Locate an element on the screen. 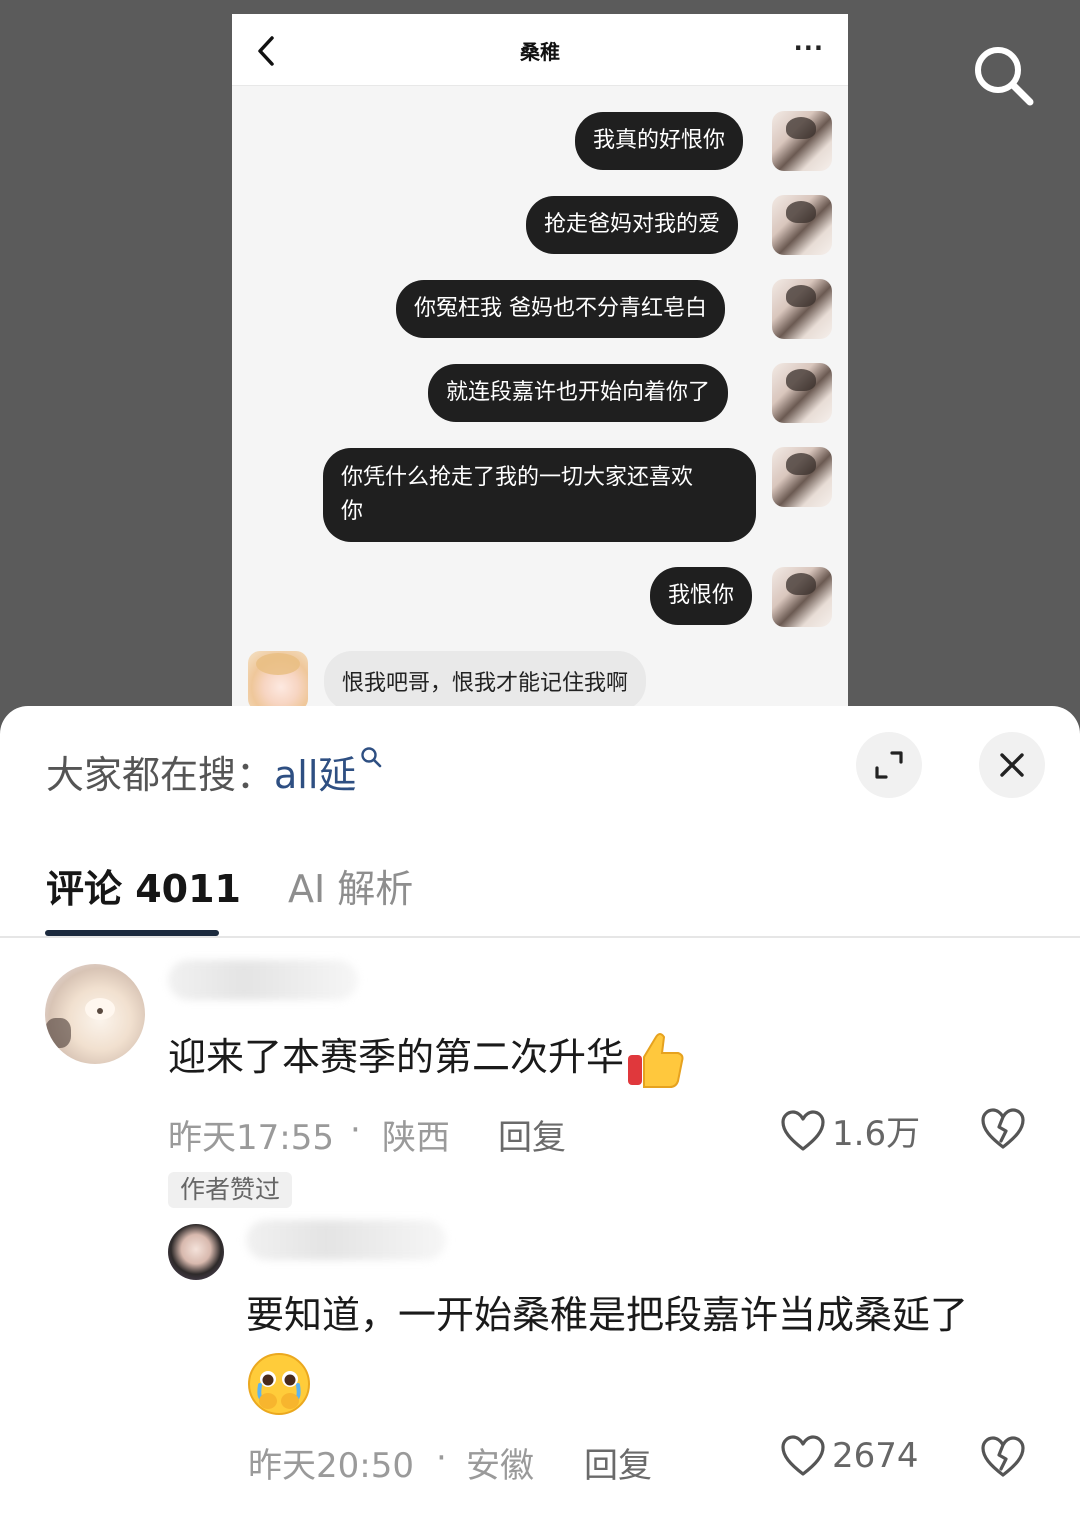 This screenshot has width=1080, height=1520. more-icon: ··· is located at coordinates (808, 48).